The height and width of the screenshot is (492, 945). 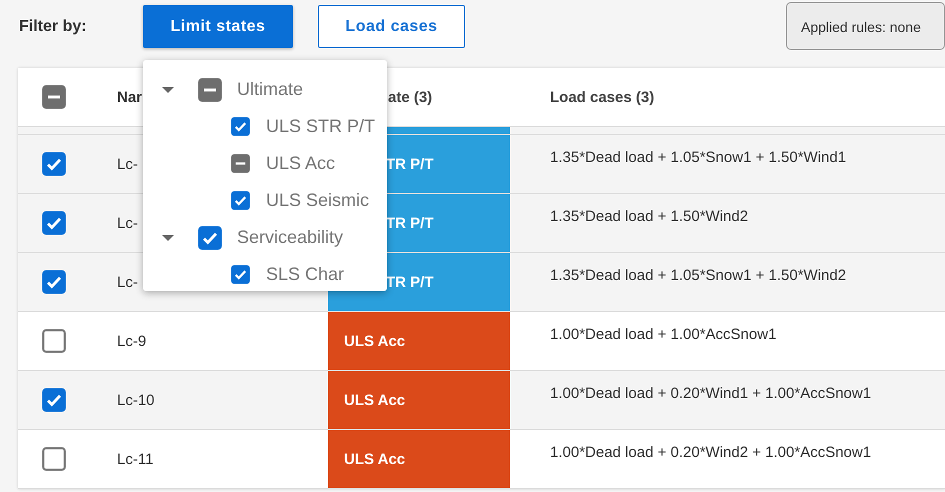 I want to click on table-row: Lc-10 ULS Acc 1.00*Dead load + 0.20*Wind1 + 1.00*AccSnow1, so click(x=481, y=400).